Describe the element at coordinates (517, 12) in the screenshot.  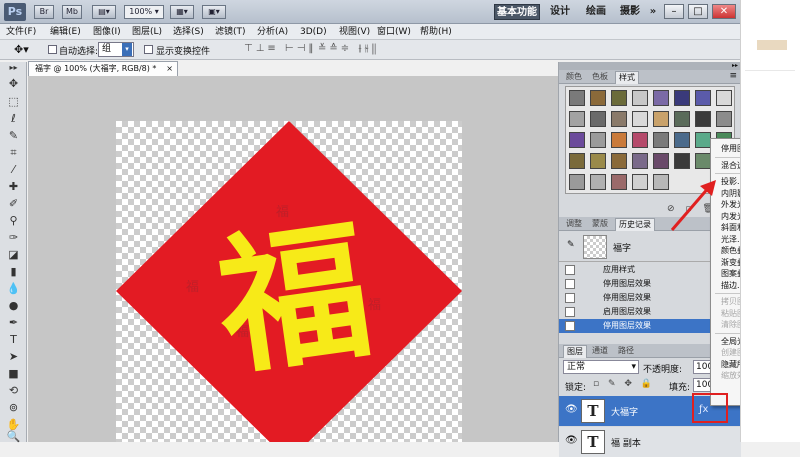
I see `workspace-basic: 基本功能` at that location.